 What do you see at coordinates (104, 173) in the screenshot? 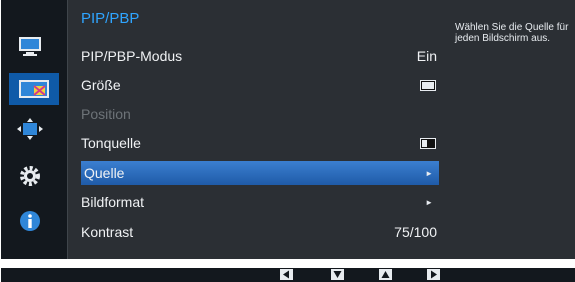
I see `menu-item-label: Quelle` at bounding box center [104, 173].